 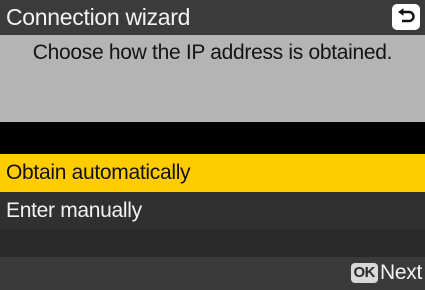 I want to click on next-label: Next, so click(x=401, y=272).